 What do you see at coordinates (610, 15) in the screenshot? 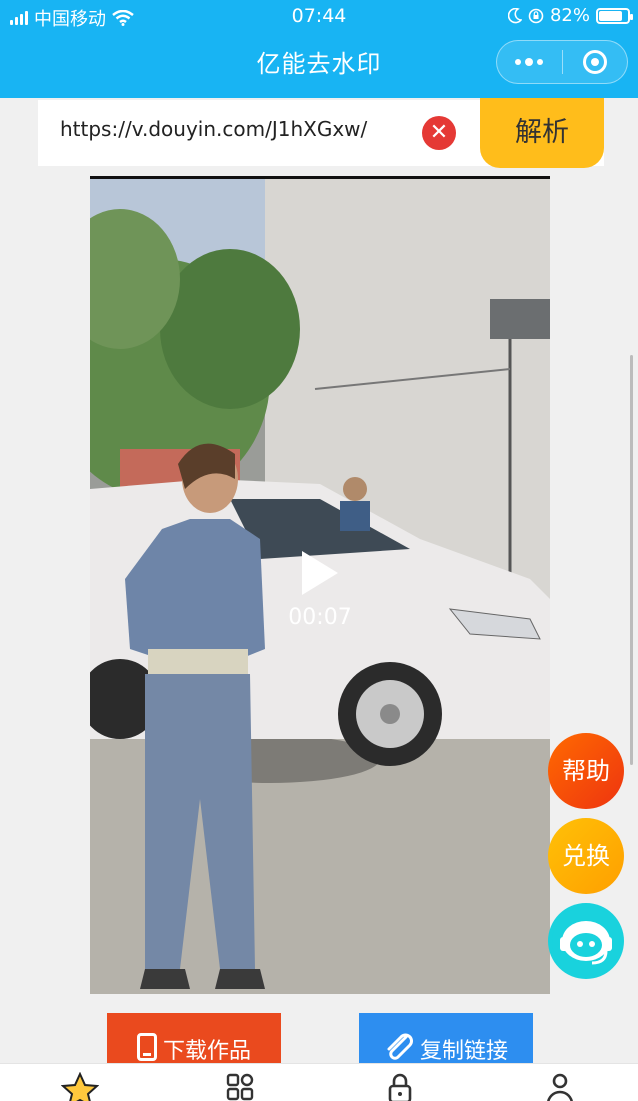
I see `battery-fill` at bounding box center [610, 15].